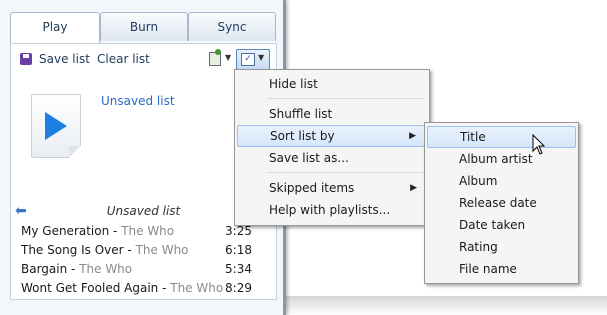 The image size is (607, 315). Describe the element at coordinates (64, 59) in the screenshot. I see `save-list-button: Save list` at that location.